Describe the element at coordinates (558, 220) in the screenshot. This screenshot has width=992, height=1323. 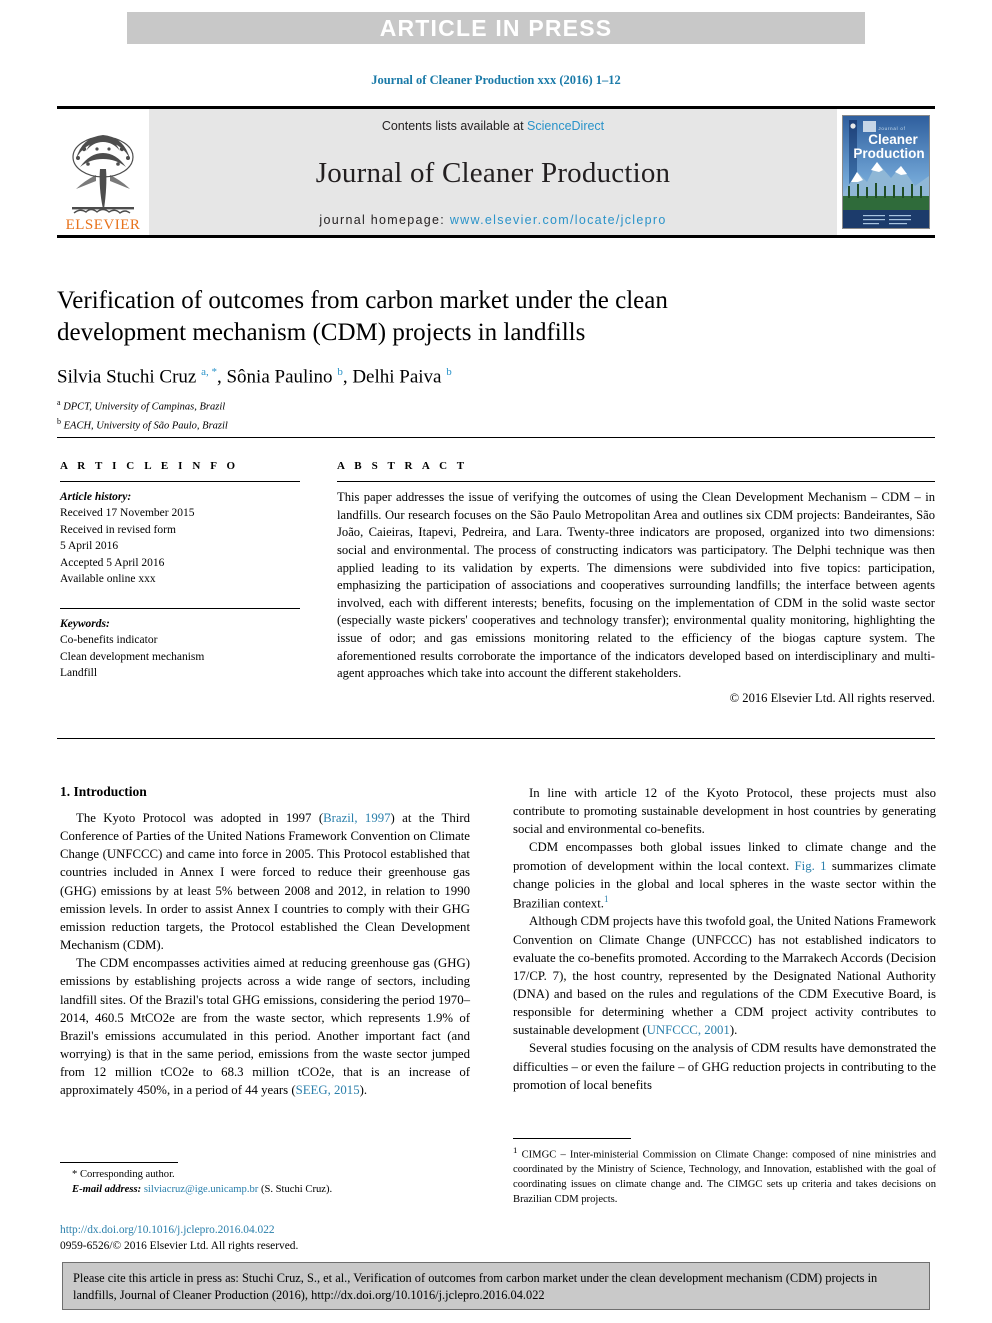
I see `journal-homepage-link: www.elsevier.com/locate/jclepro` at that location.